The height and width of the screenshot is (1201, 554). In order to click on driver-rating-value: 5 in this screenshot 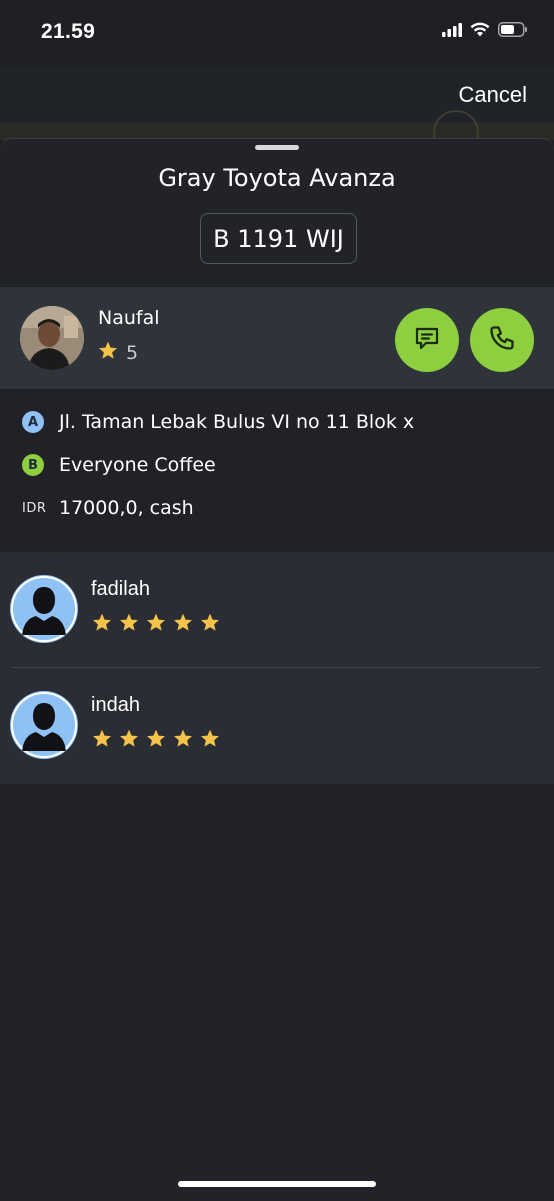, I will do `click(132, 353)`.